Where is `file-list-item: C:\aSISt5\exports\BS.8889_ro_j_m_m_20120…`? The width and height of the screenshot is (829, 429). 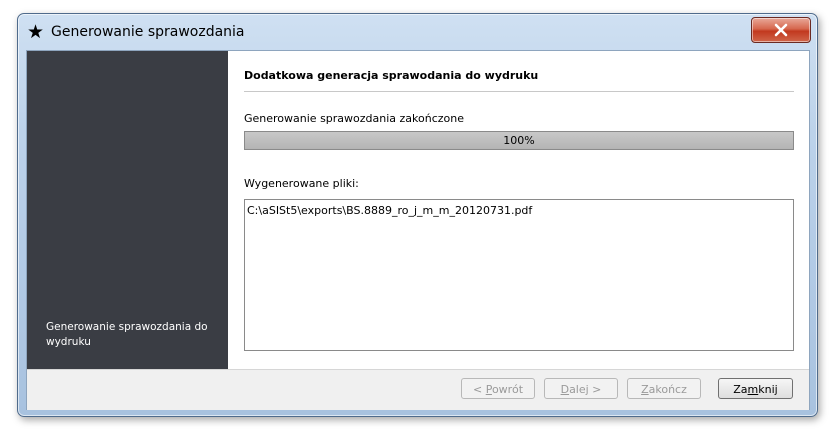
file-list-item: C:\aSISt5\exports\BS.8889_ro_j_m_m_20120… is located at coordinates (389, 210).